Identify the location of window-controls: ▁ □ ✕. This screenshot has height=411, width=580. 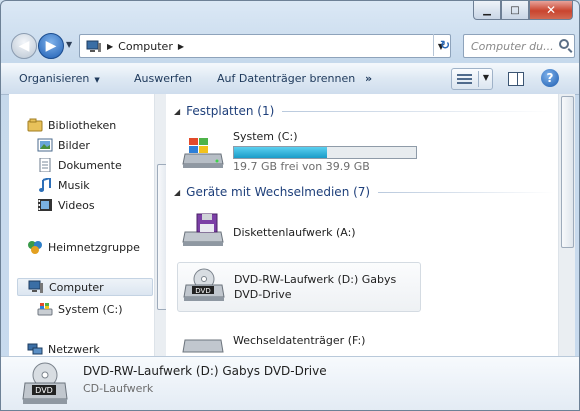
(523, 10).